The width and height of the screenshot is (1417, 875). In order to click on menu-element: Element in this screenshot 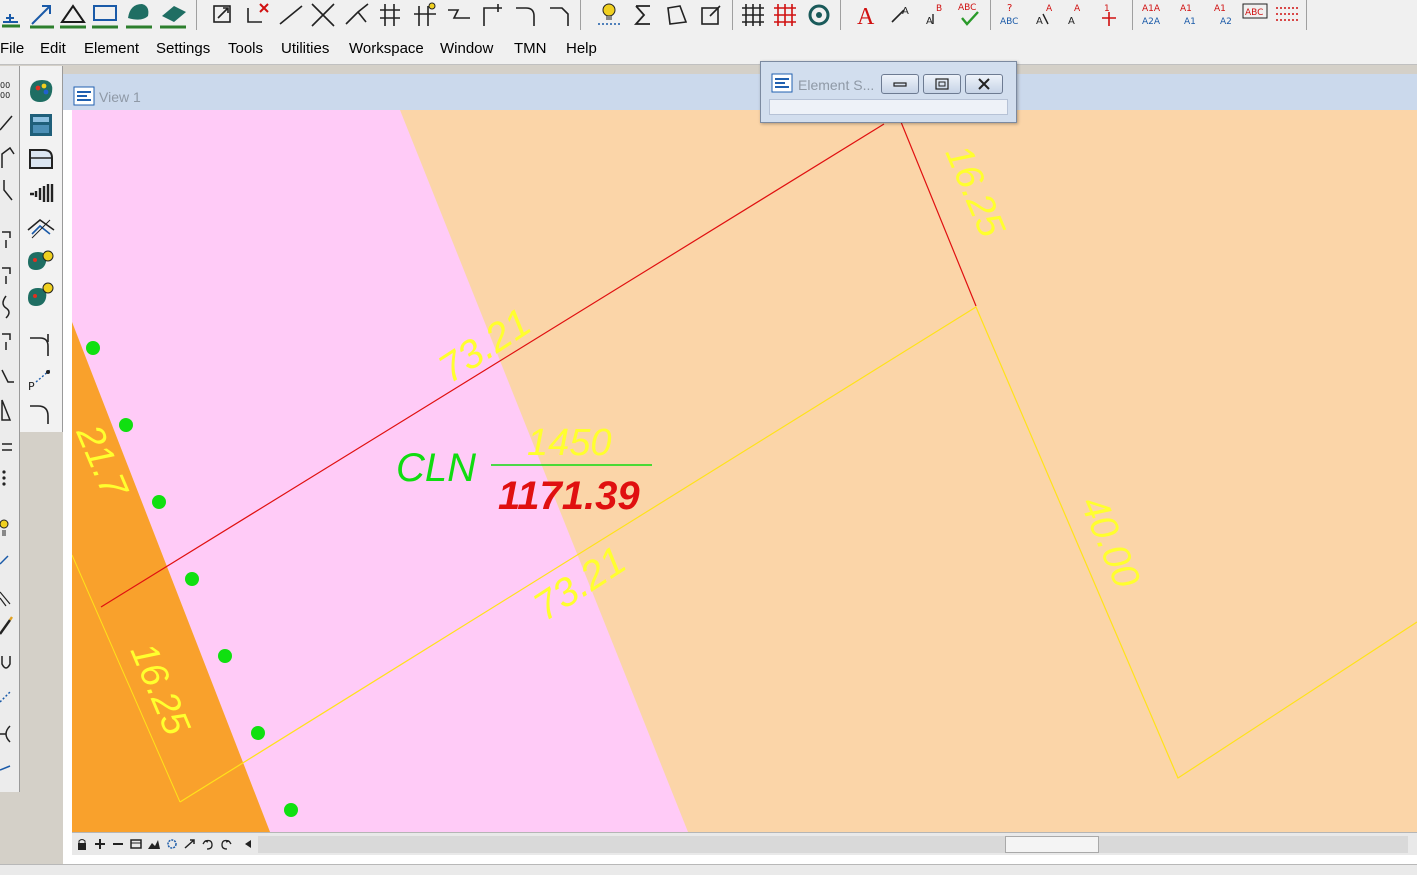, I will do `click(111, 48)`.